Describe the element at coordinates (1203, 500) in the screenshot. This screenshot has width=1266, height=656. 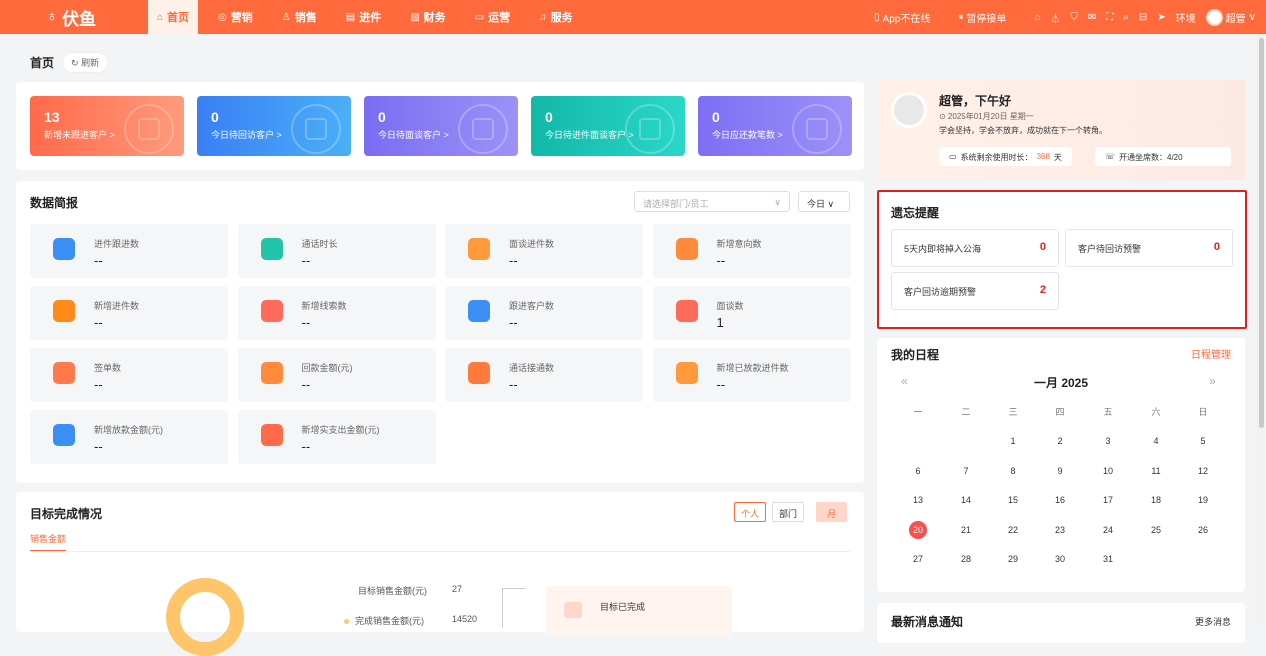
I see `calendar-day: 19` at that location.